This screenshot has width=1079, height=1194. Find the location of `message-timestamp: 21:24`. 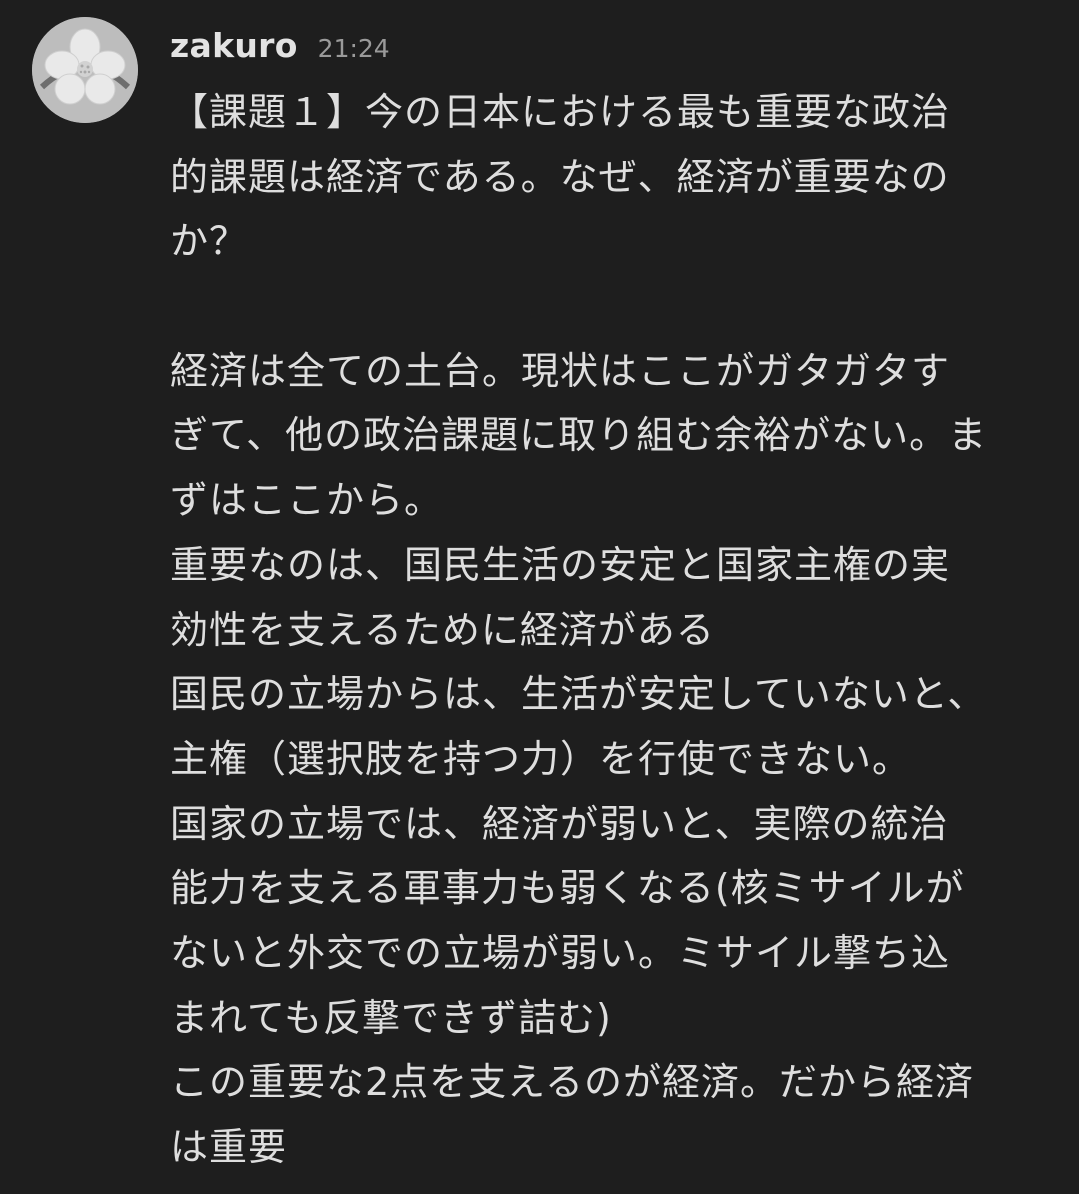

message-timestamp: 21:24 is located at coordinates (353, 48).